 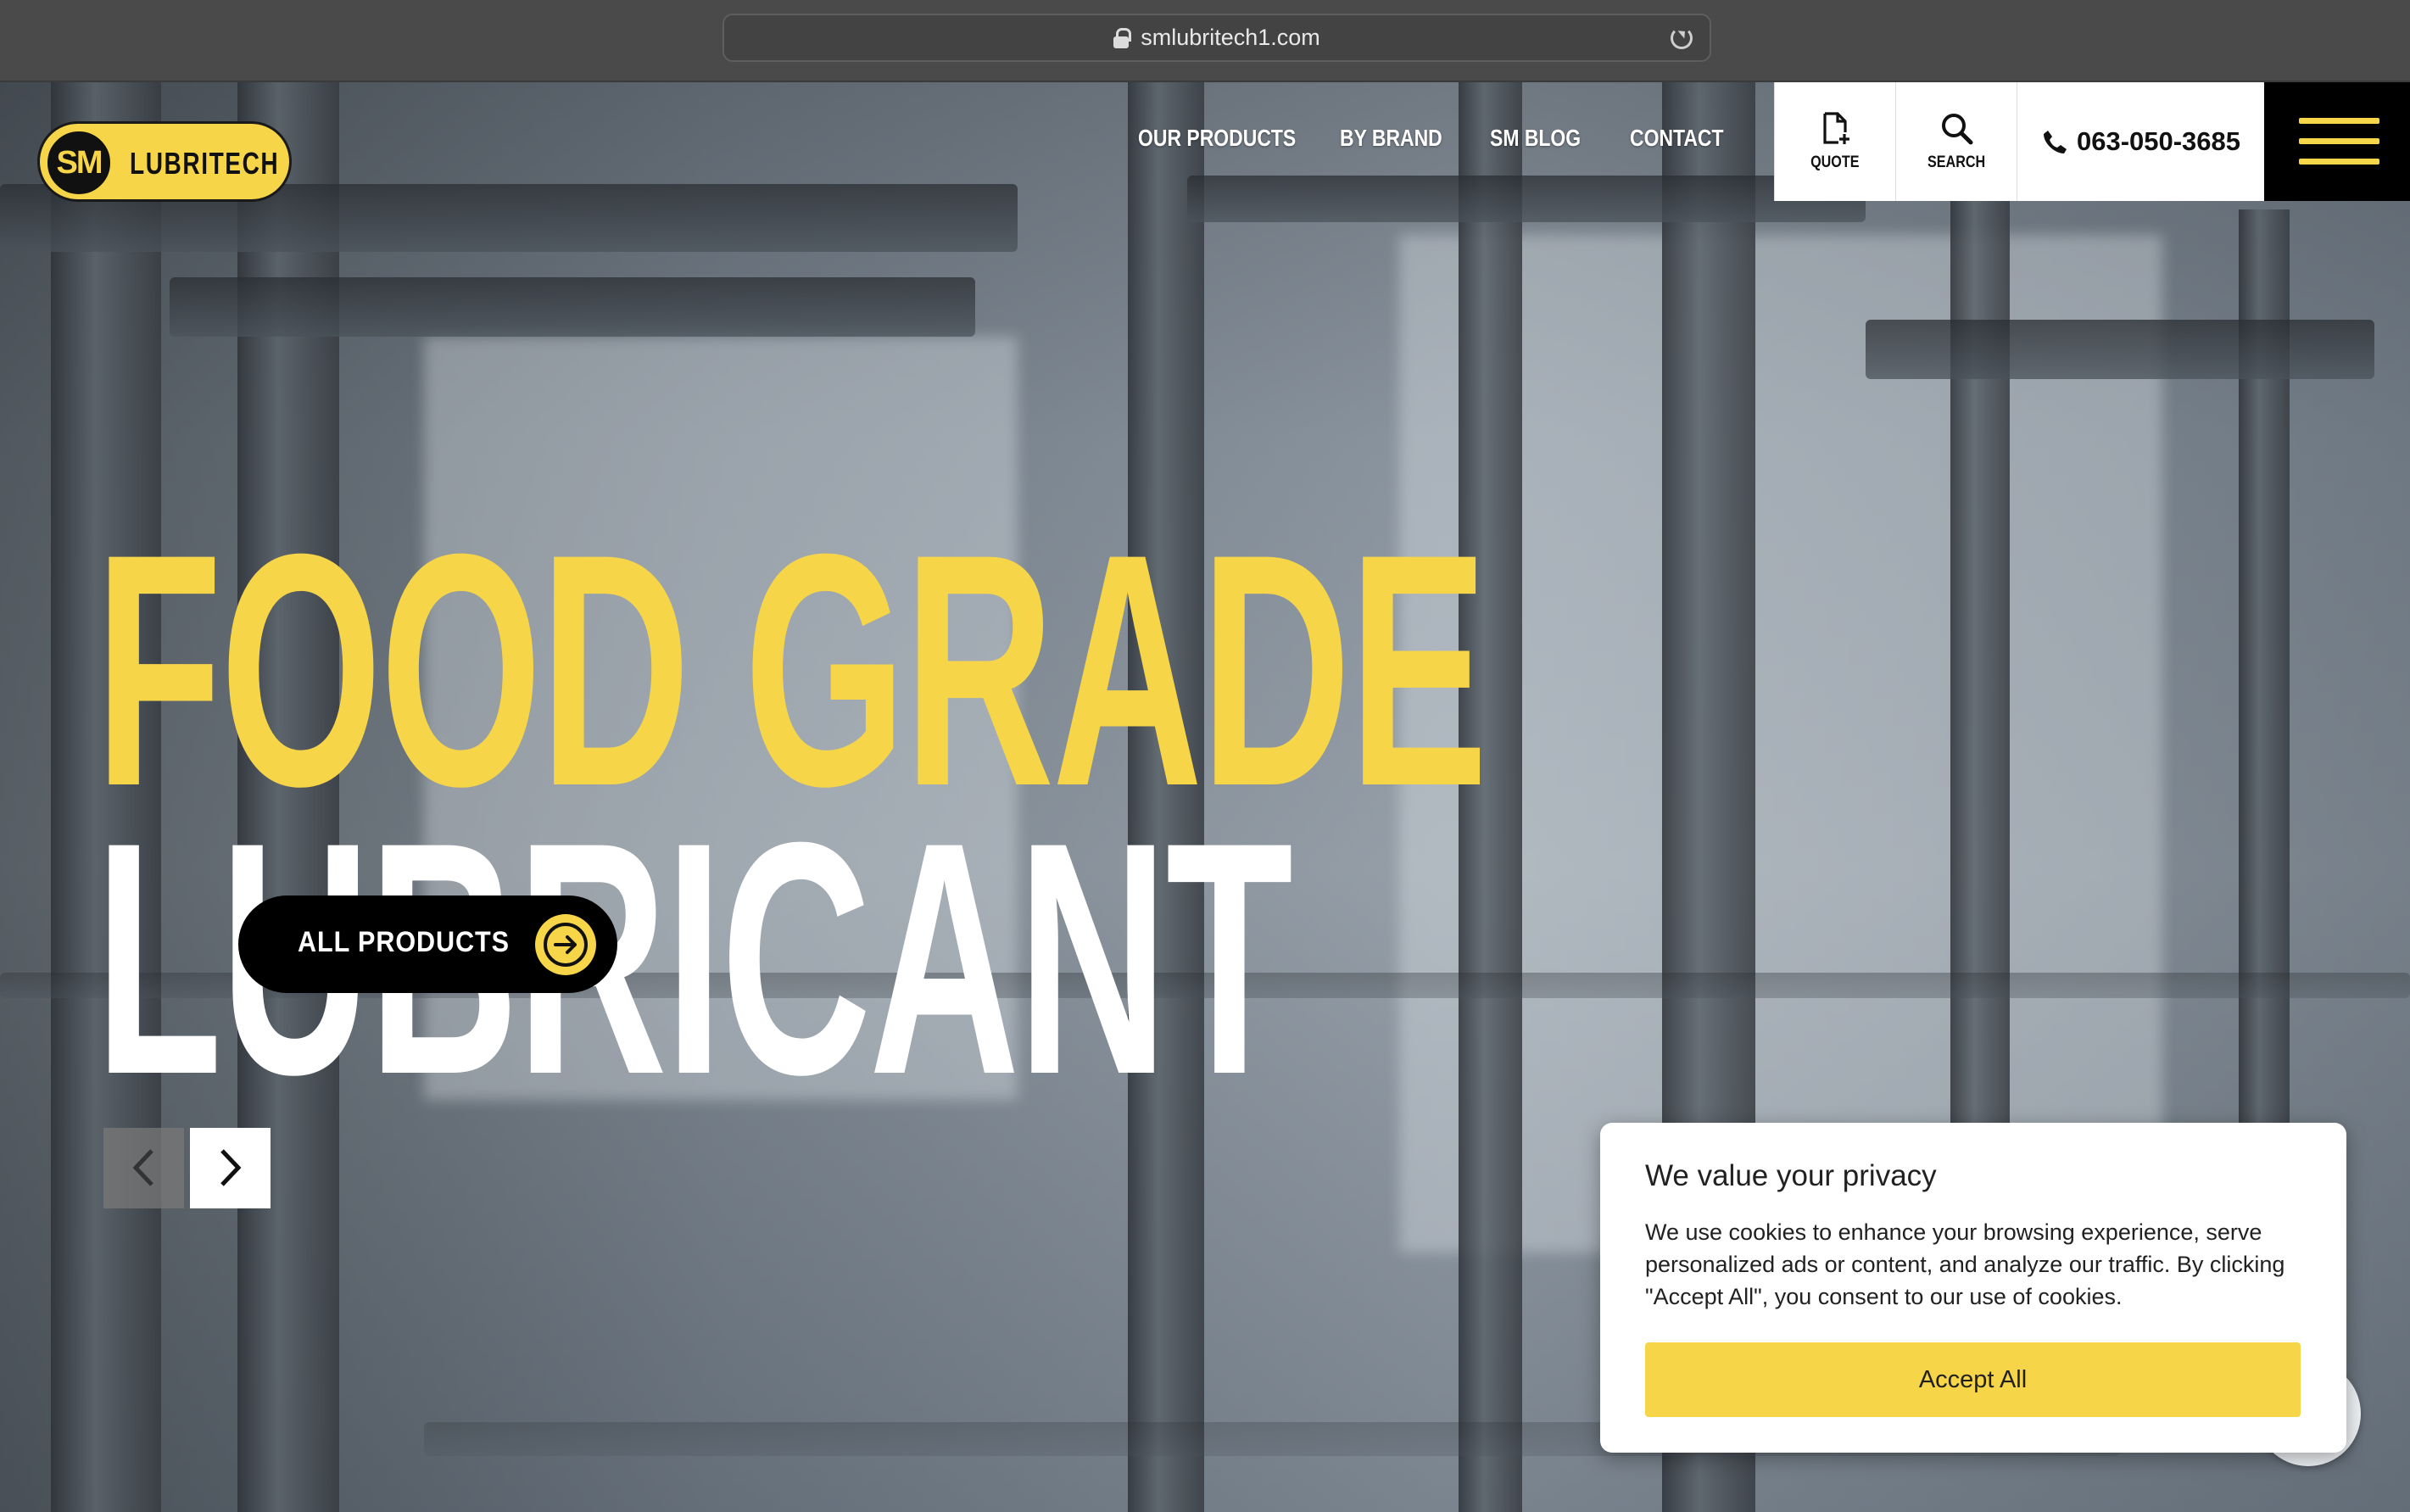 I want to click on address-bar: smlubritech1.com, so click(x=1217, y=38).